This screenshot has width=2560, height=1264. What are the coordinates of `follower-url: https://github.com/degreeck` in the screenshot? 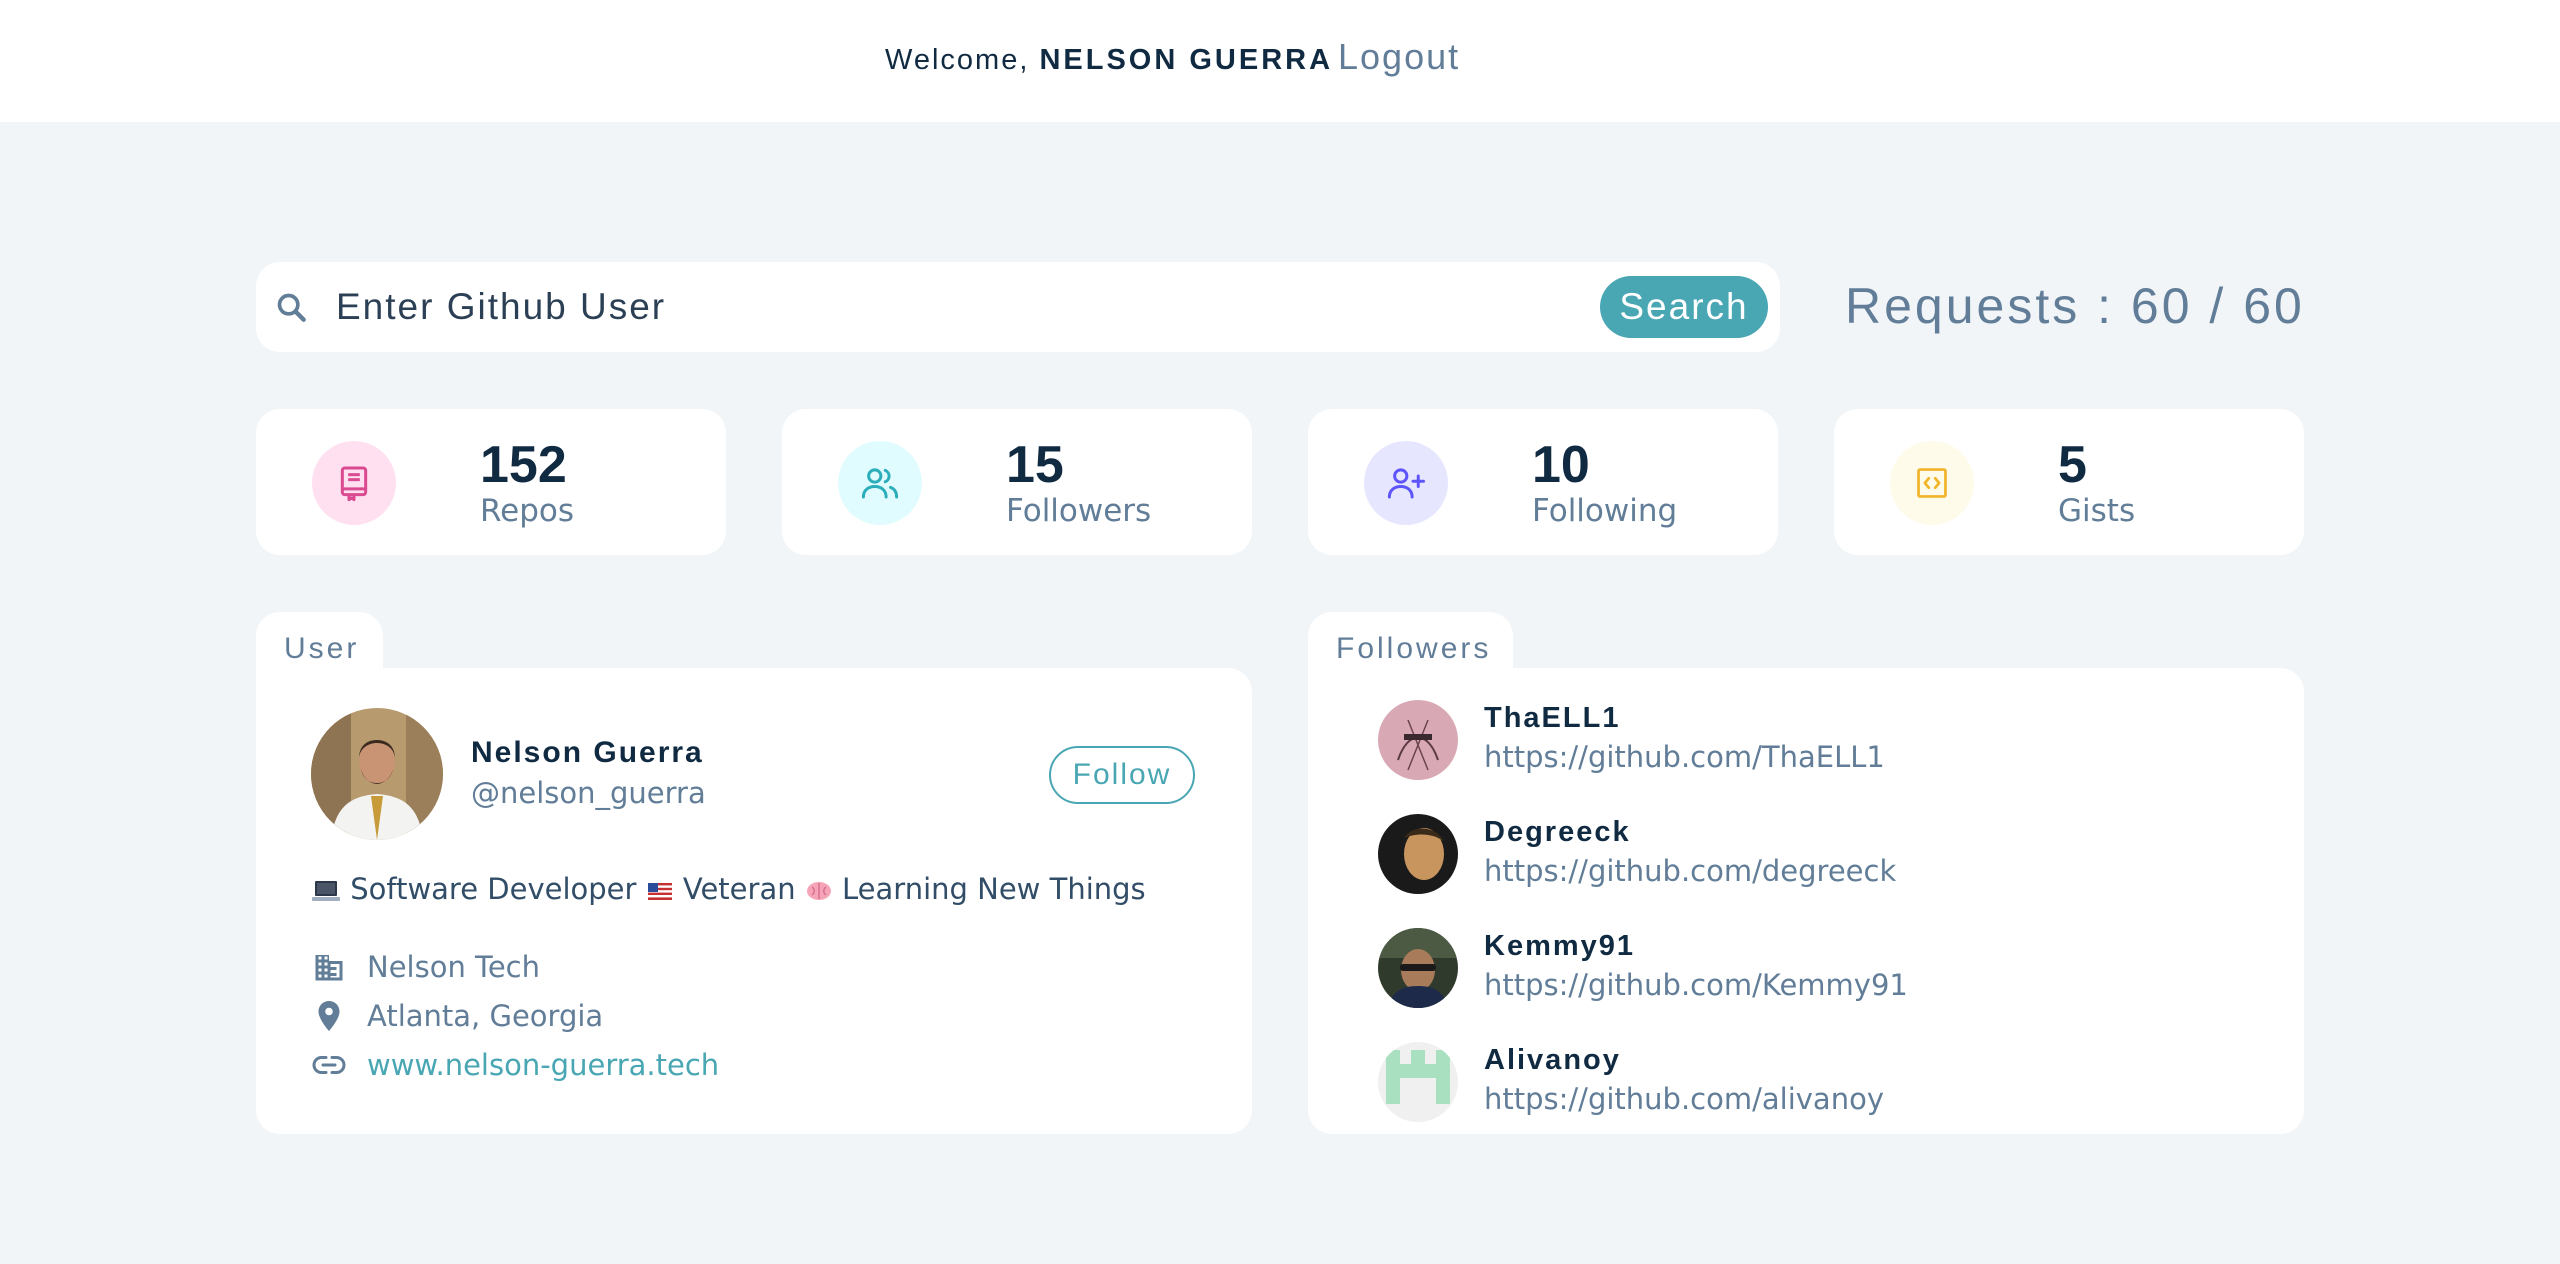 It's located at (1690, 871).